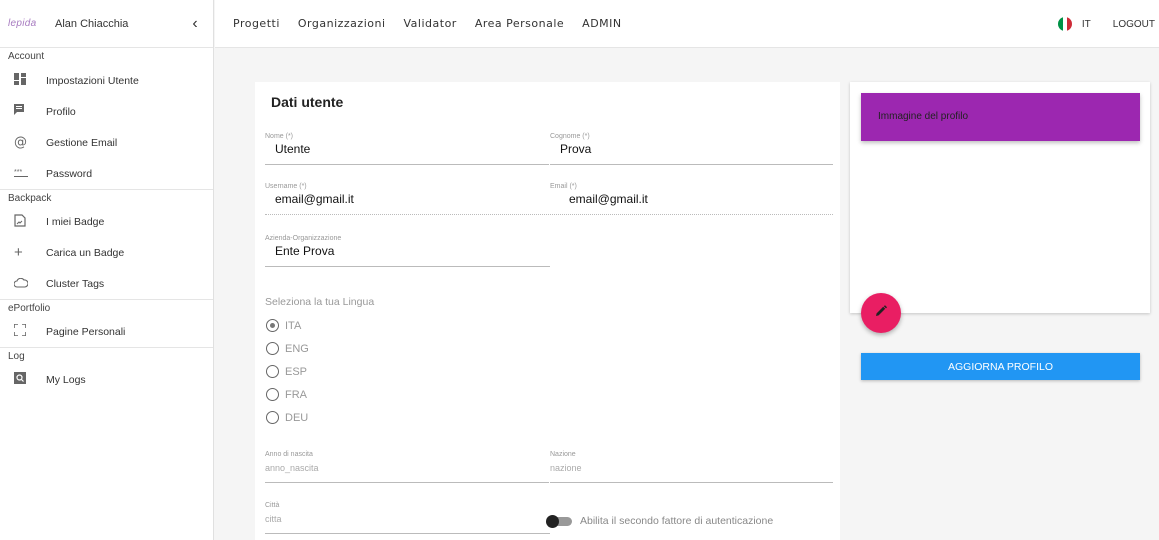 Image resolution: width=1159 pixels, height=540 pixels. I want to click on badge-icon, so click(23, 221).